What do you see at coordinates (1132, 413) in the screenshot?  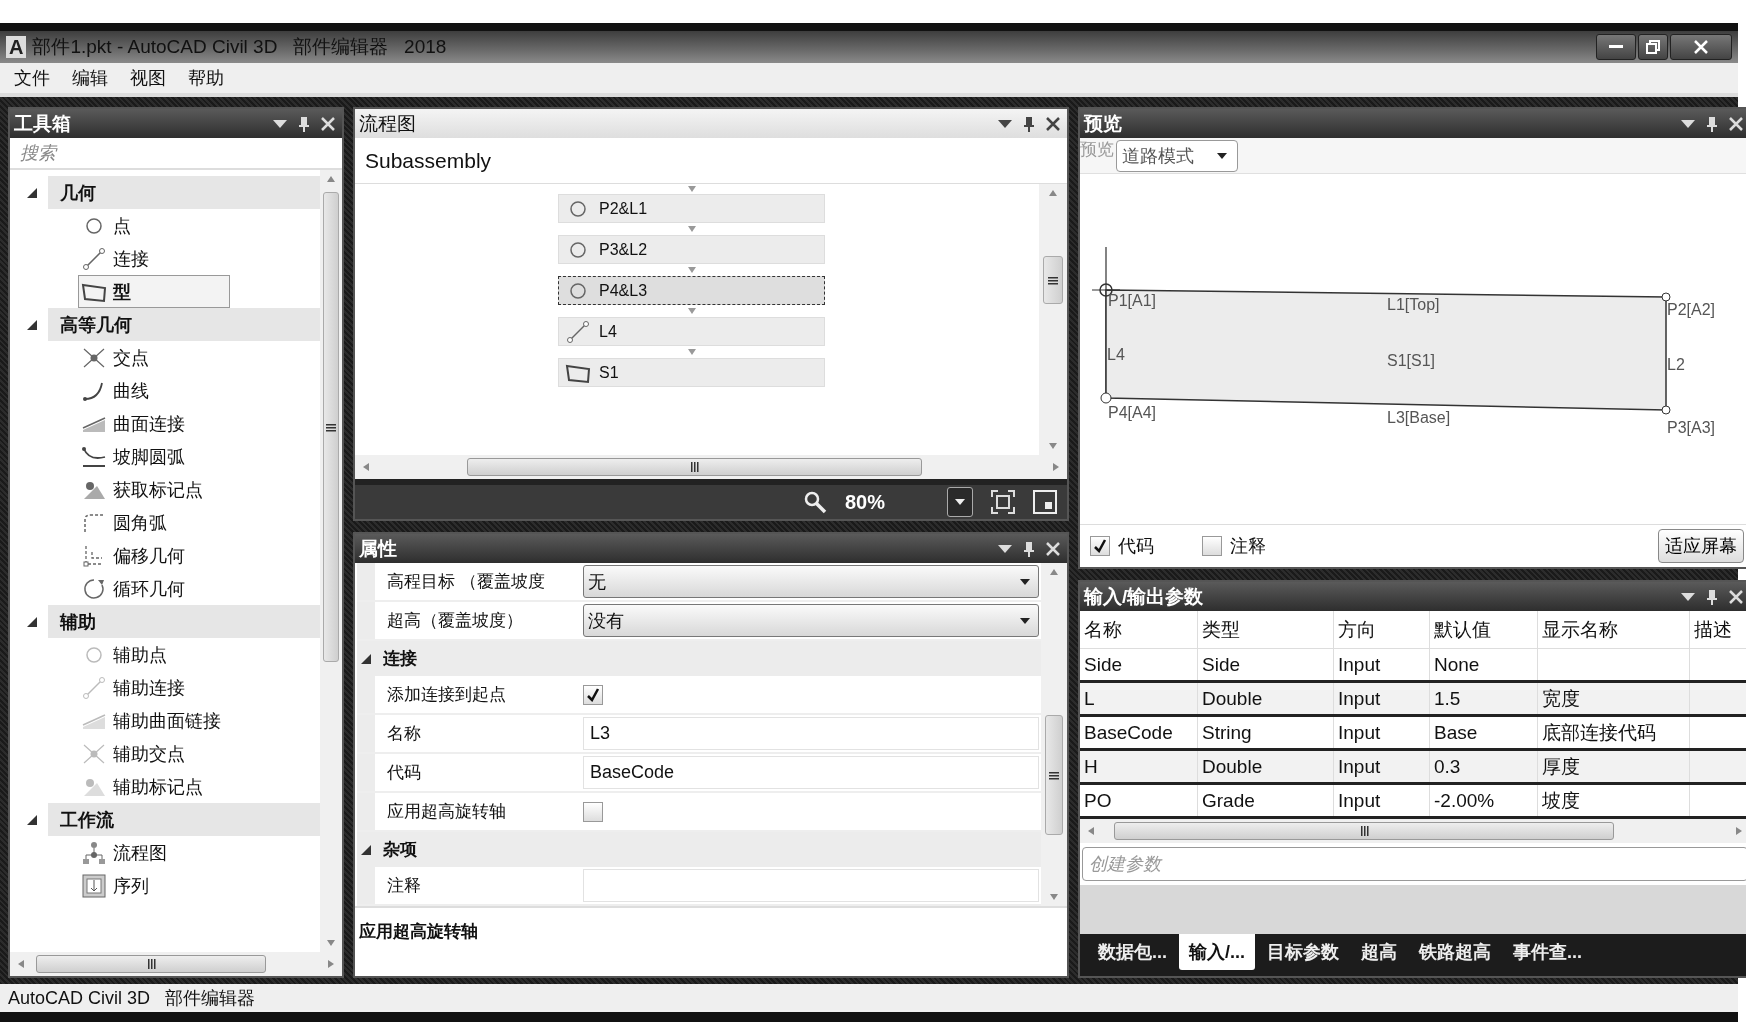 I see `geometry-label: P4[A4]` at bounding box center [1132, 413].